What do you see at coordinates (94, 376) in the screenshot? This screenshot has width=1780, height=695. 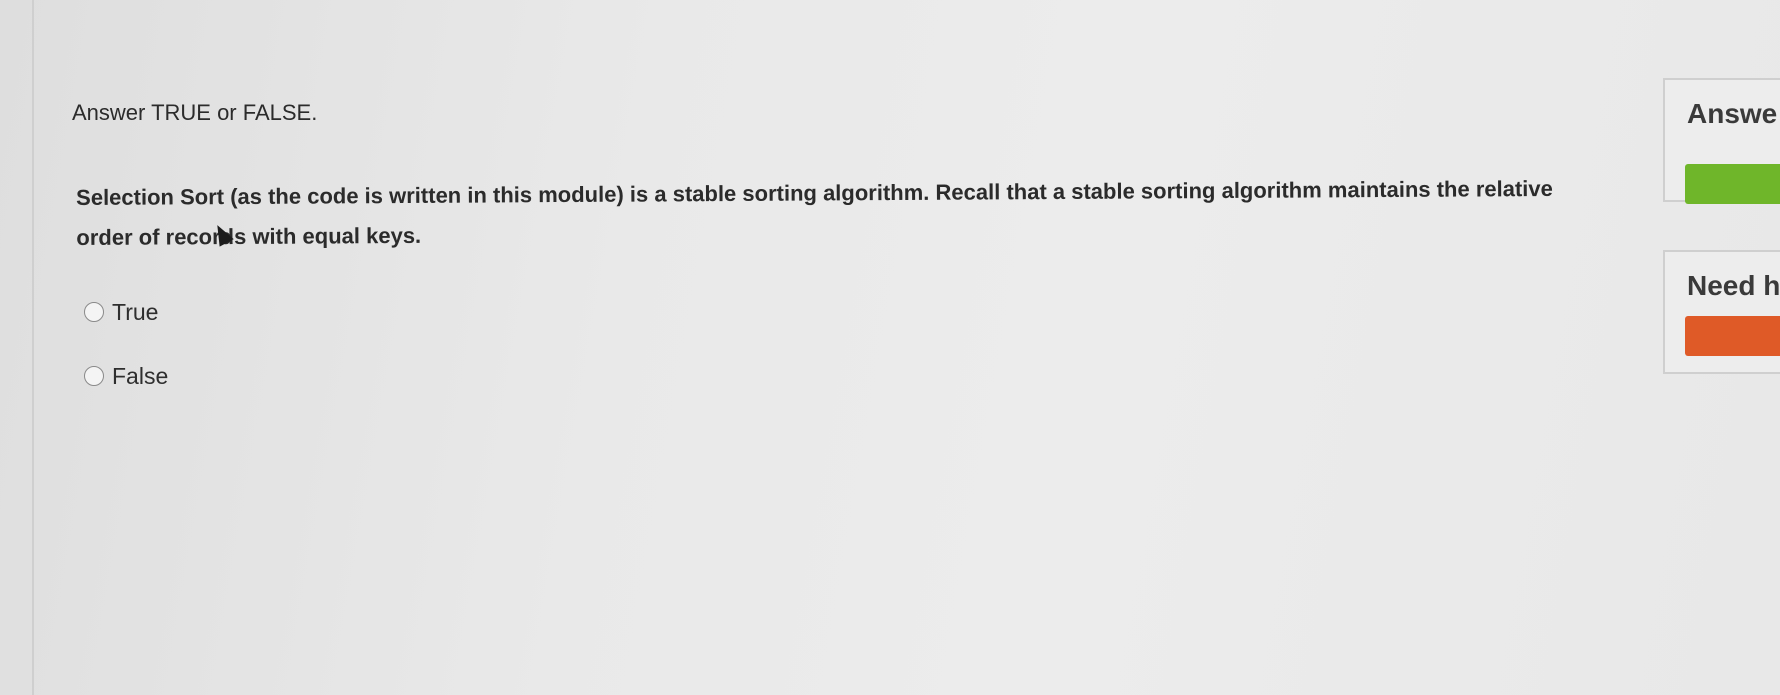 I see `radio-false` at bounding box center [94, 376].